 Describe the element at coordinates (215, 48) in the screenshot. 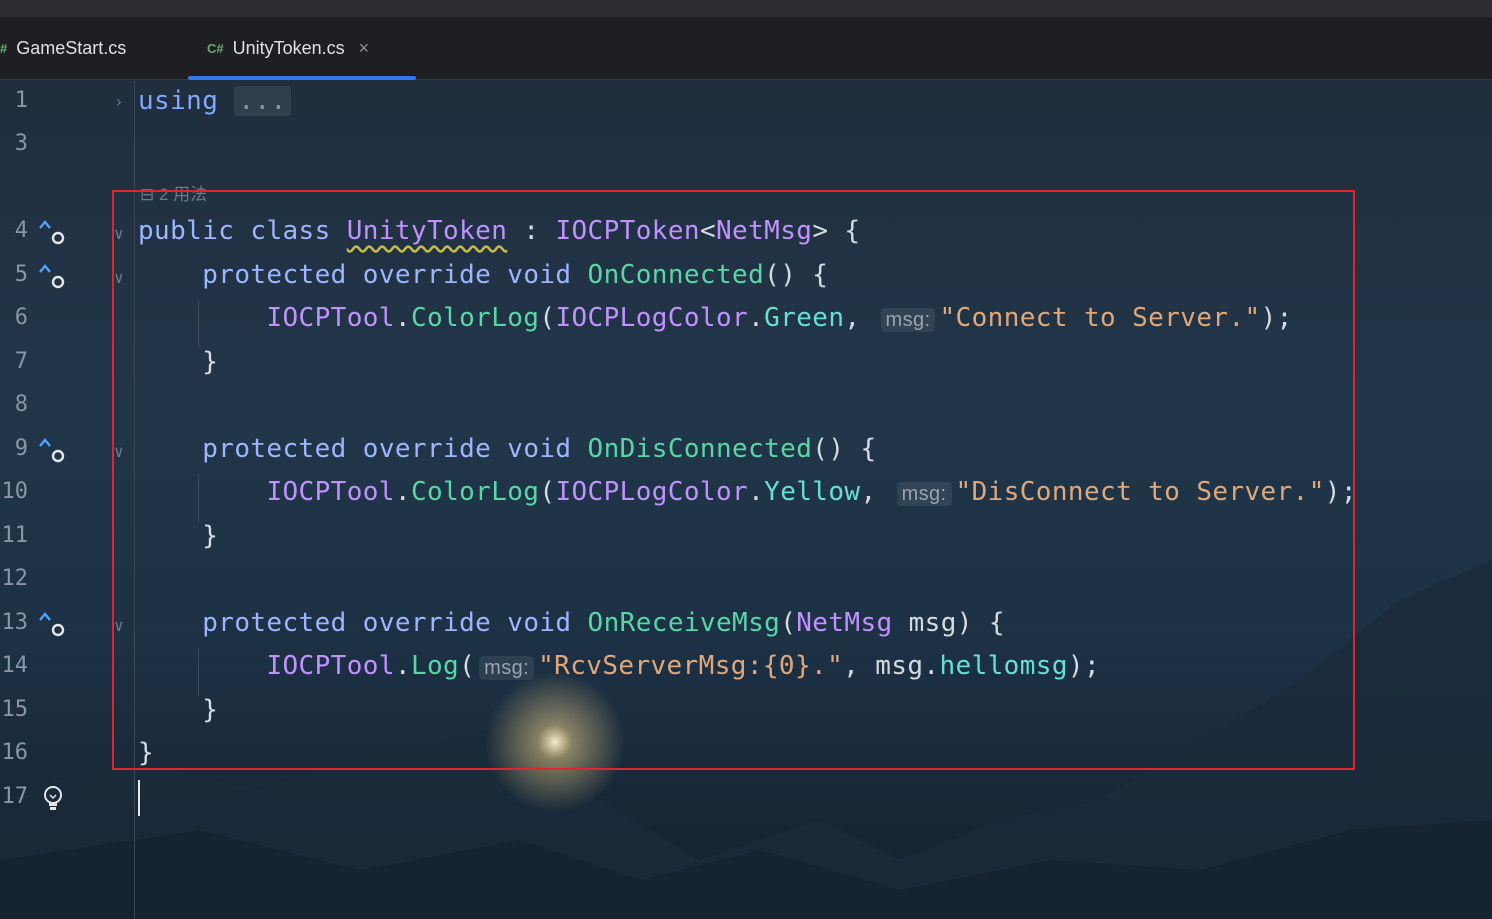

I see `csharp-file-icon: C#` at that location.